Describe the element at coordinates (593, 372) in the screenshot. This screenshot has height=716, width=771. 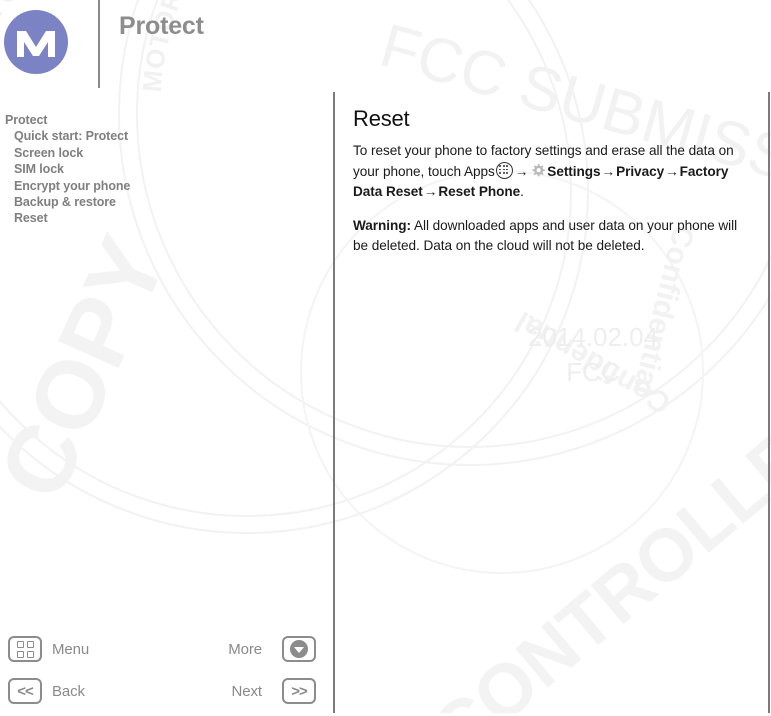
I see `stamp-agency: FCC` at that location.